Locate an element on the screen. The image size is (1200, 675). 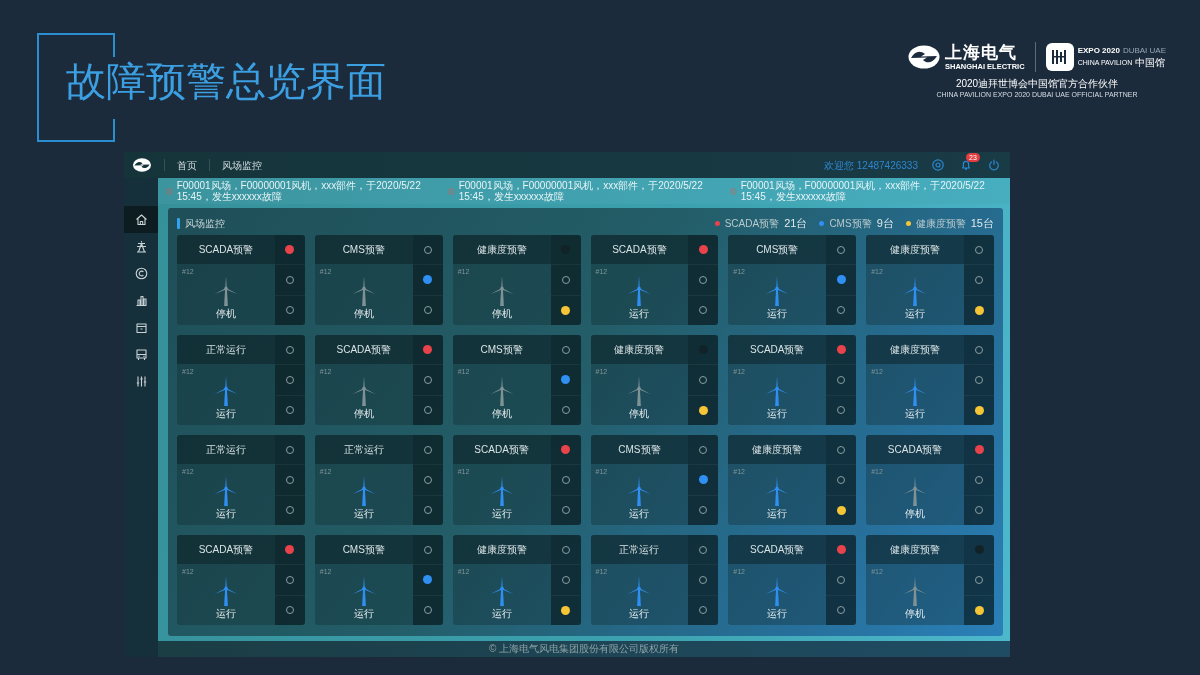
box-icon is located at coordinates (141, 327).